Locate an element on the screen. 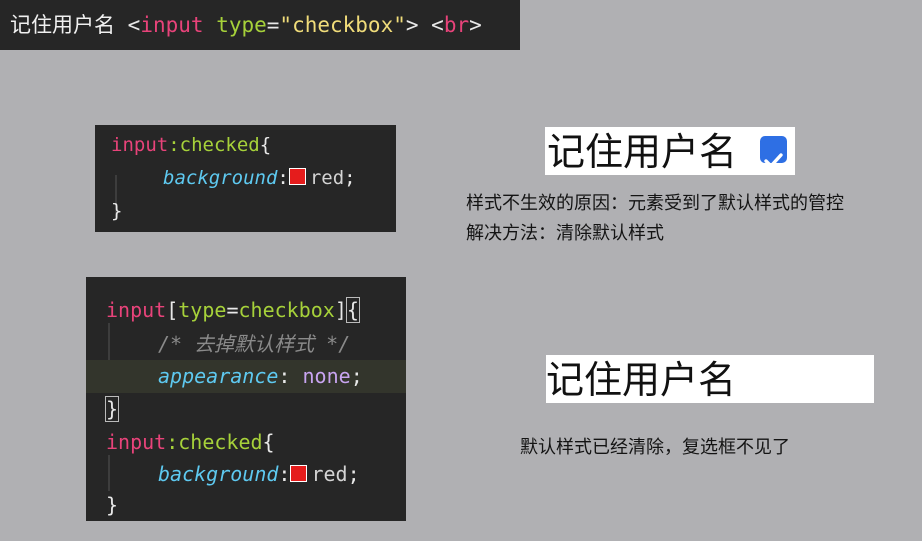  css-code-block-checked: input:checked{ background: red; } is located at coordinates (245, 178).